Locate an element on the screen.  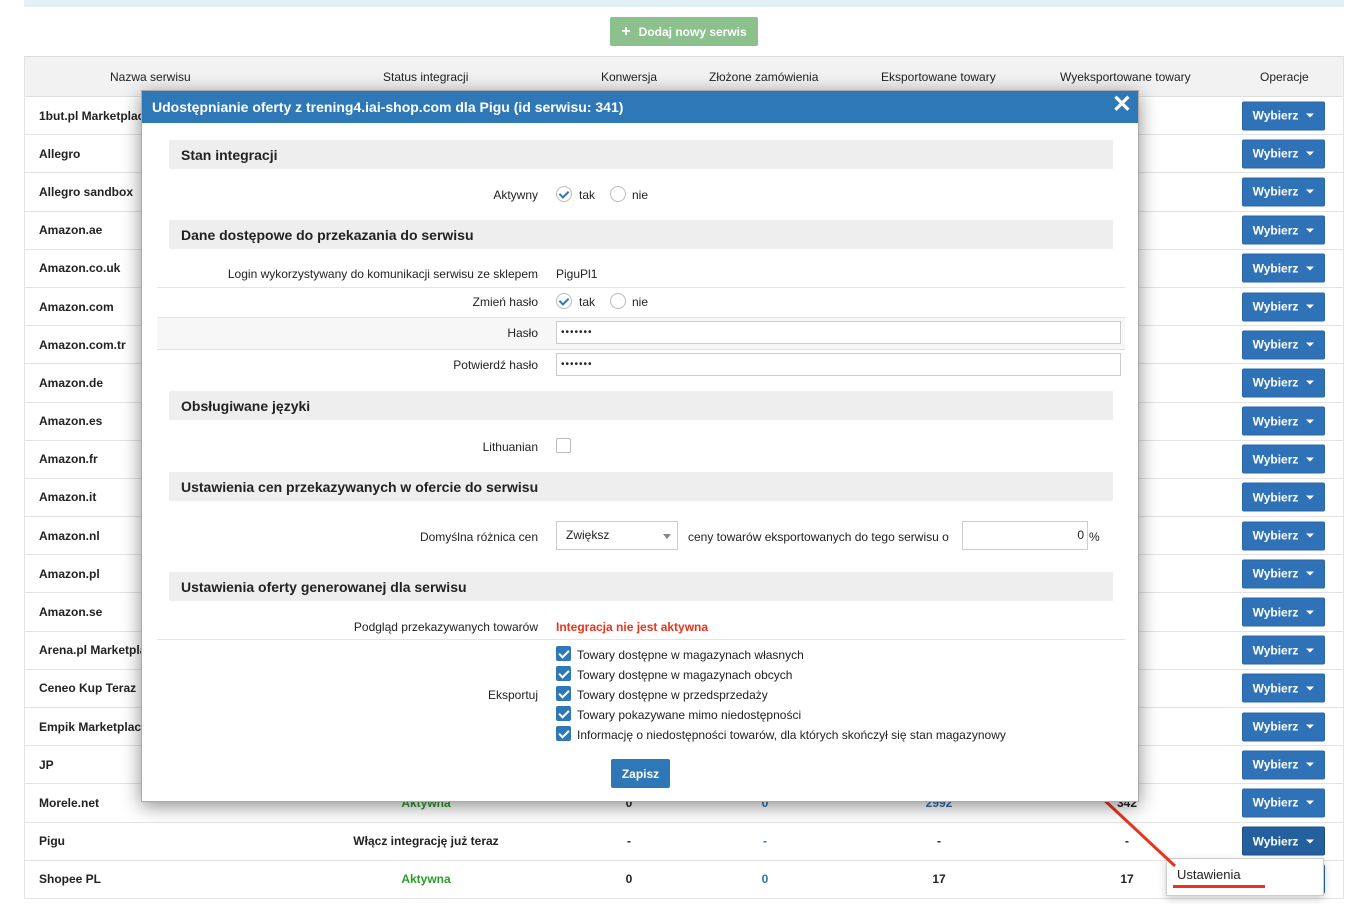
change-password-no-radio is located at coordinates (618, 301).